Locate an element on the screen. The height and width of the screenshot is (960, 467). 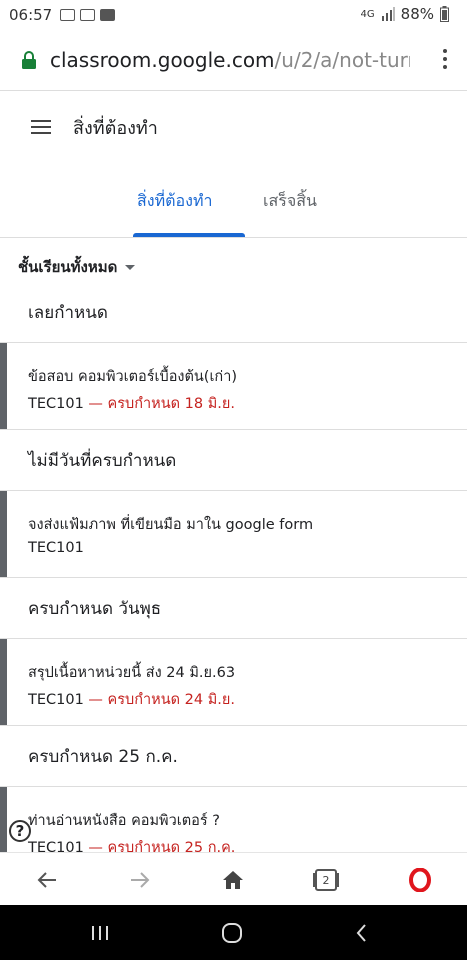
status-time: 06:57 is located at coordinates (31, 15).